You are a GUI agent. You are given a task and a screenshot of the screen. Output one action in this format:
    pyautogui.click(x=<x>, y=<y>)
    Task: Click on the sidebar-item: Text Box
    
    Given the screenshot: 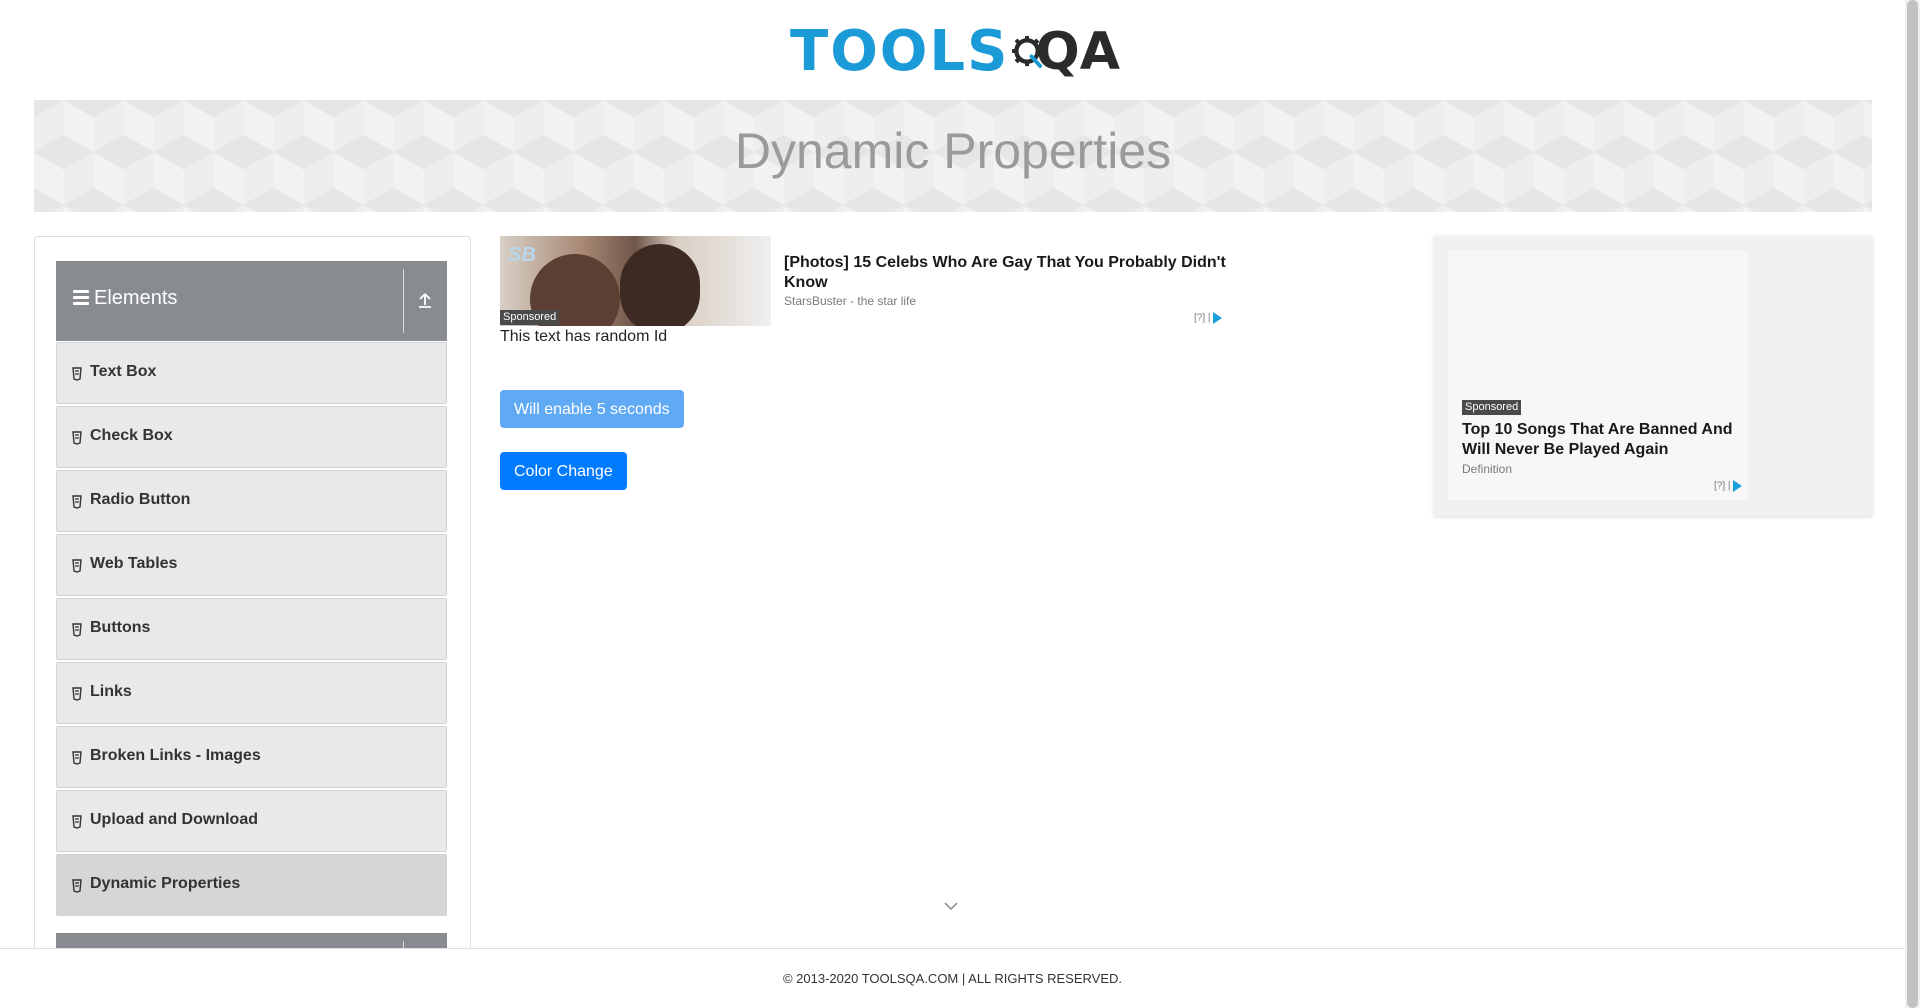 What is the action you would take?
    pyautogui.click(x=251, y=373)
    